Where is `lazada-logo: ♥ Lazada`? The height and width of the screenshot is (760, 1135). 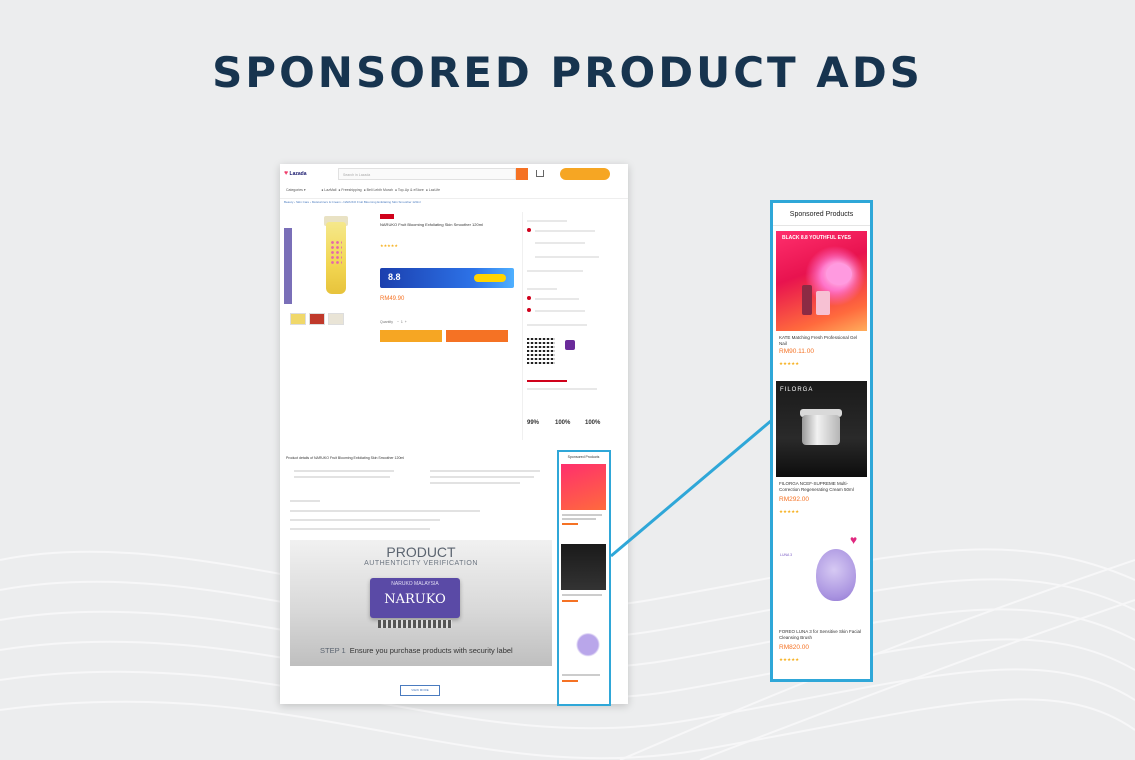 lazada-logo: ♥ Lazada is located at coordinates (295, 173).